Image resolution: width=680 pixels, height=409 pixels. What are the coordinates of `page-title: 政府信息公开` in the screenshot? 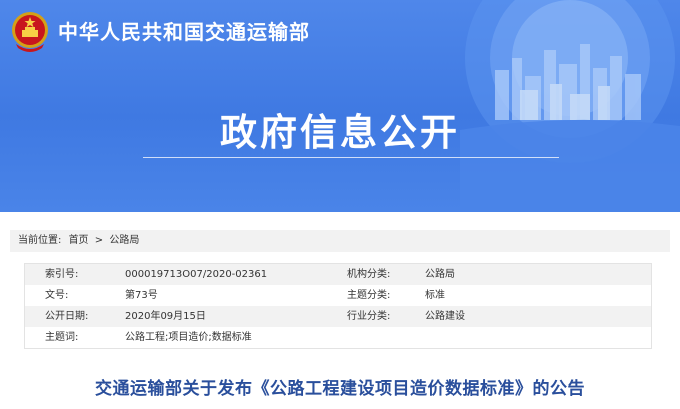 It's located at (340, 132).